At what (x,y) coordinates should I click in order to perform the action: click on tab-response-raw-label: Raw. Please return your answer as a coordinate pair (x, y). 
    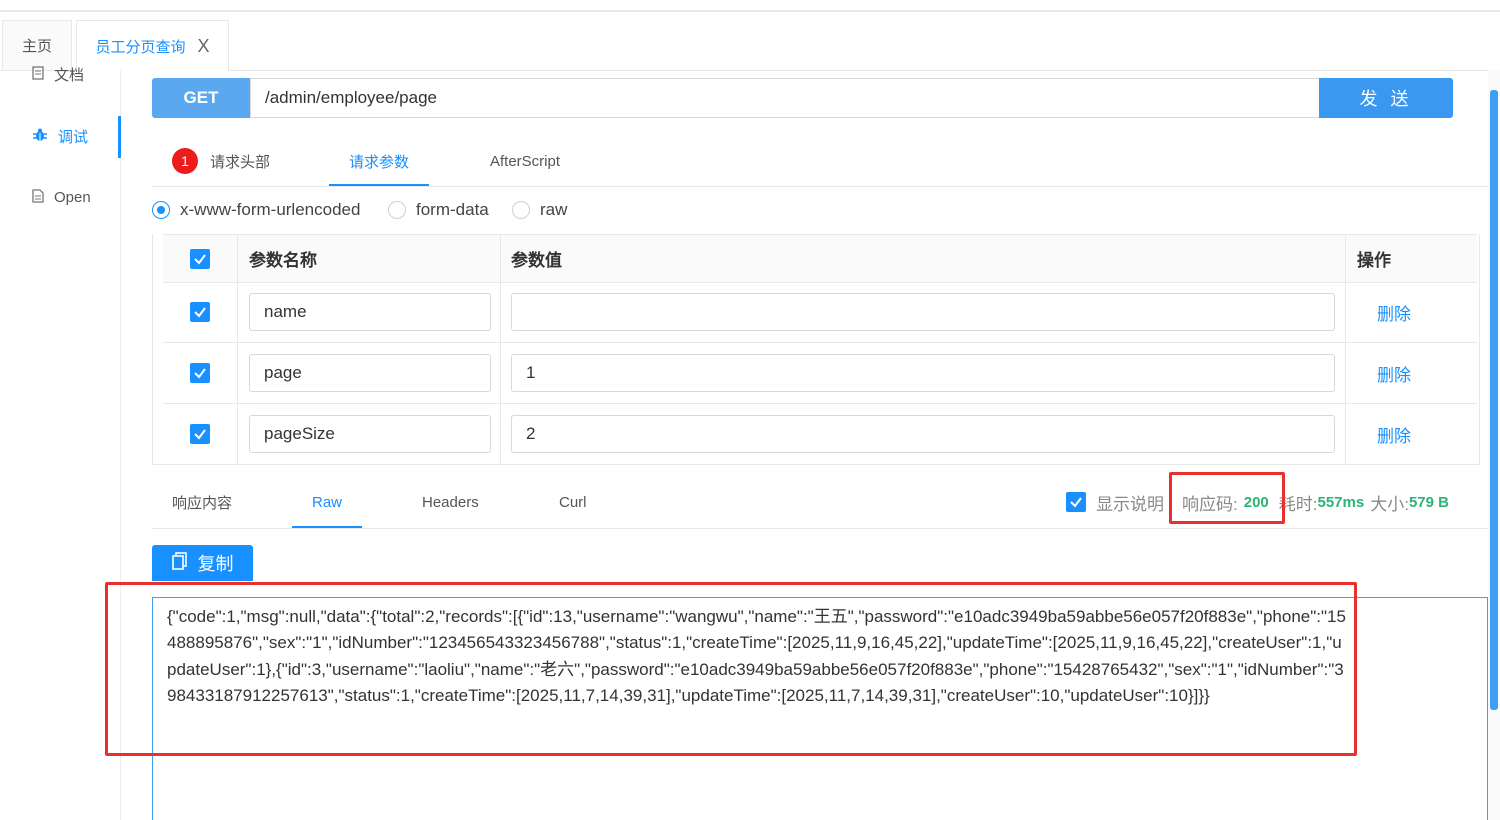
    Looking at the image, I should click on (326, 502).